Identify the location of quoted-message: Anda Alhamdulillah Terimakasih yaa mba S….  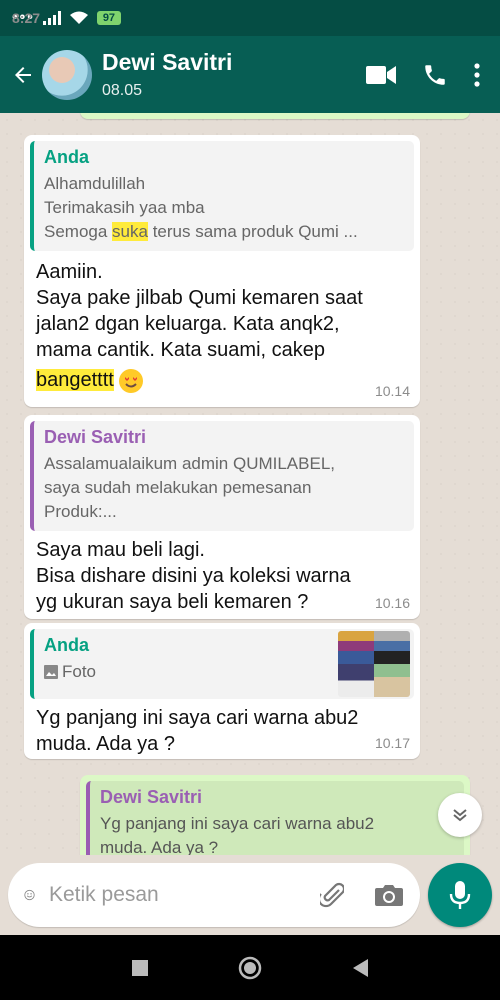
(222, 196).